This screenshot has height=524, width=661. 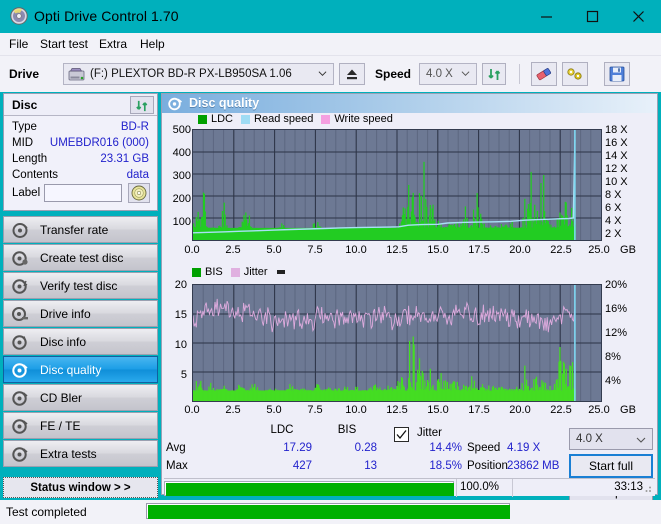 What do you see at coordinates (46, 512) in the screenshot?
I see `status-text: Test completed` at bounding box center [46, 512].